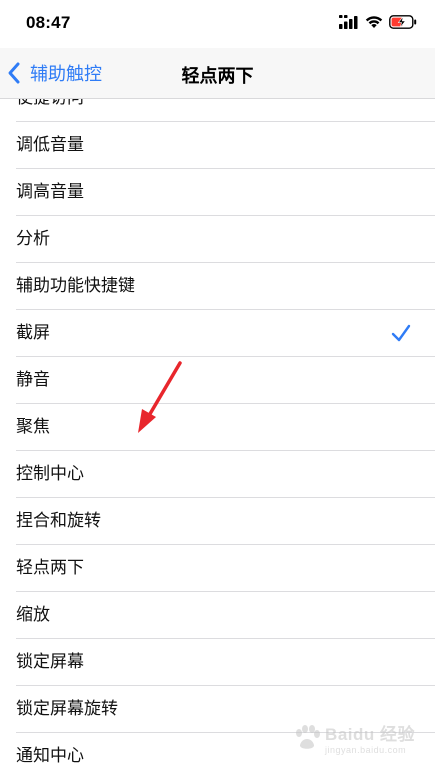  I want to click on list-item-label: 使捷访问, so click(50, 104).